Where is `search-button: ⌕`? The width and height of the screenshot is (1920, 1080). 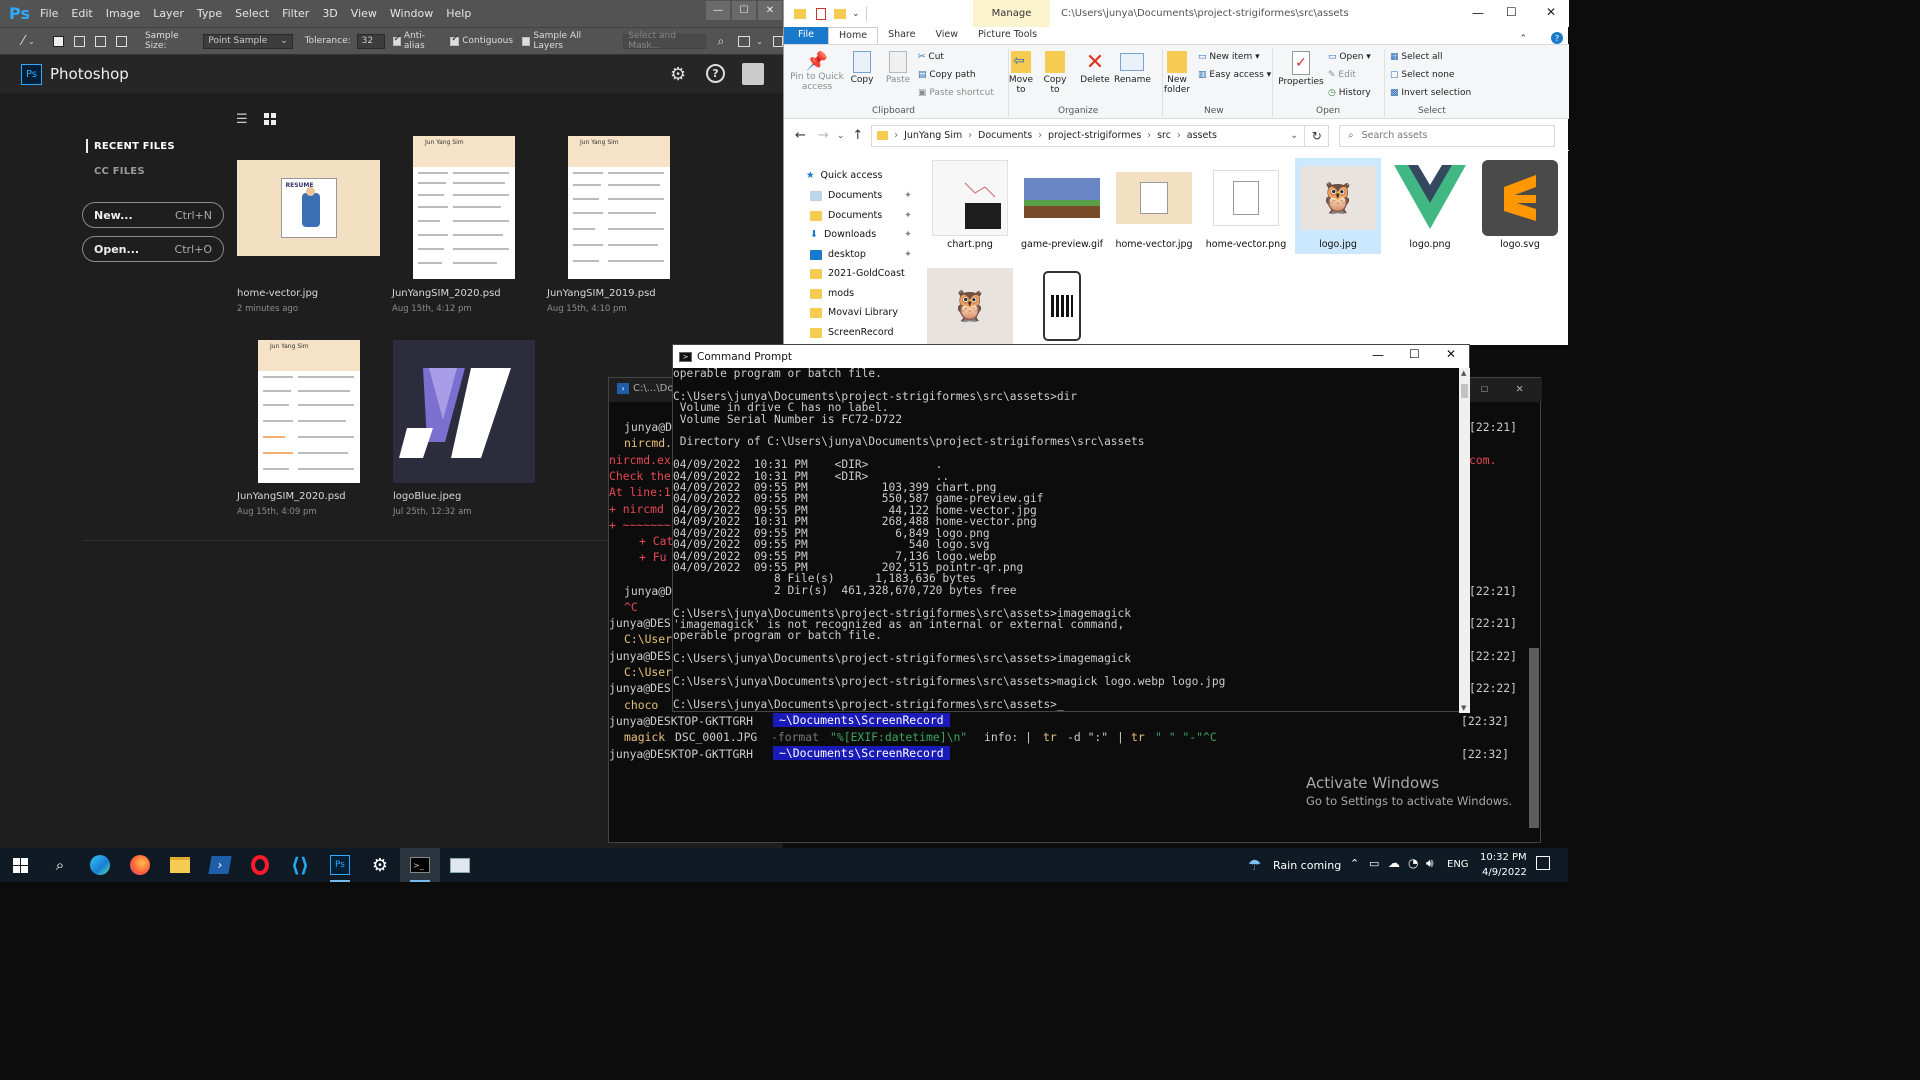
search-button: ⌕ is located at coordinates (60, 865).